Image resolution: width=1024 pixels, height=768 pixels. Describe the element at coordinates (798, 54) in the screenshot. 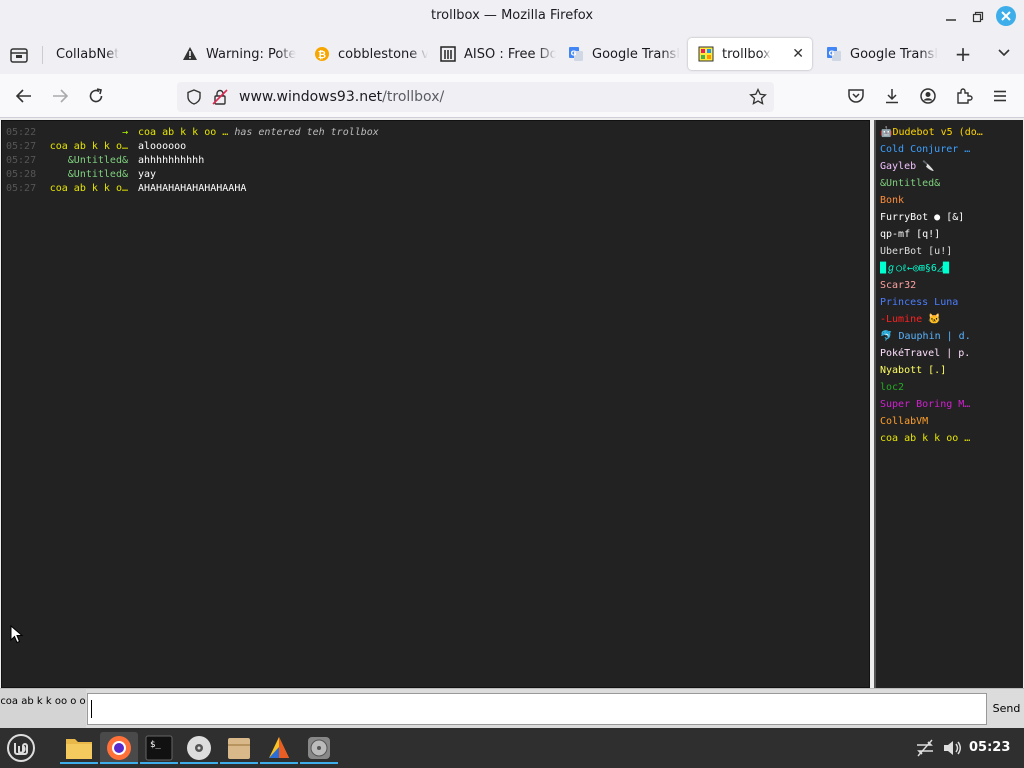

I see `close-tab-icon: ✕` at that location.